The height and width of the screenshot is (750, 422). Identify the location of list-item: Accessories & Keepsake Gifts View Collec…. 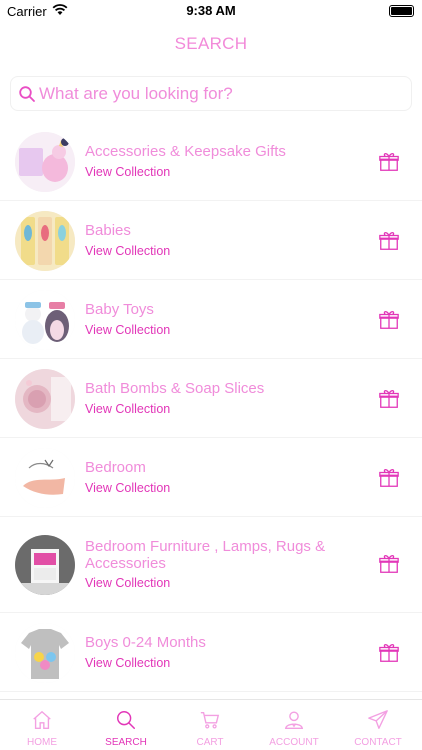
(211, 161).